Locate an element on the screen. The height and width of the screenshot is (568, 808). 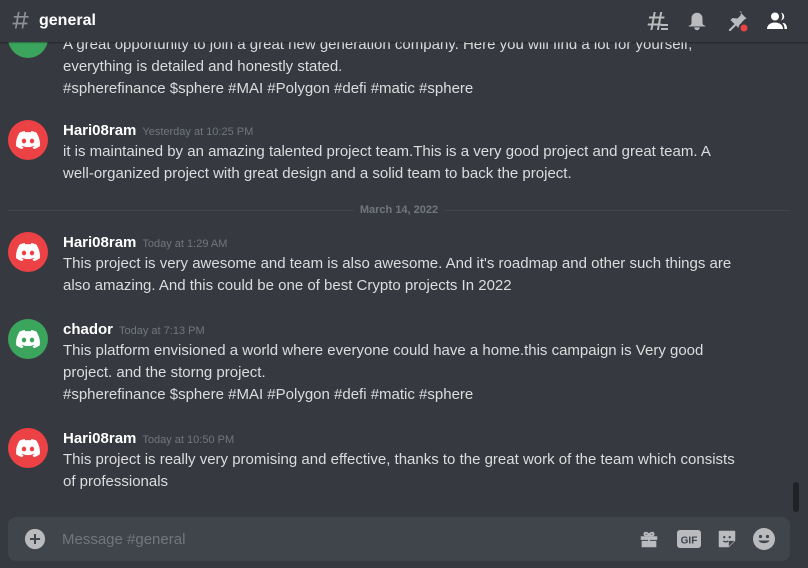
channel-title: general is located at coordinates (67, 20).